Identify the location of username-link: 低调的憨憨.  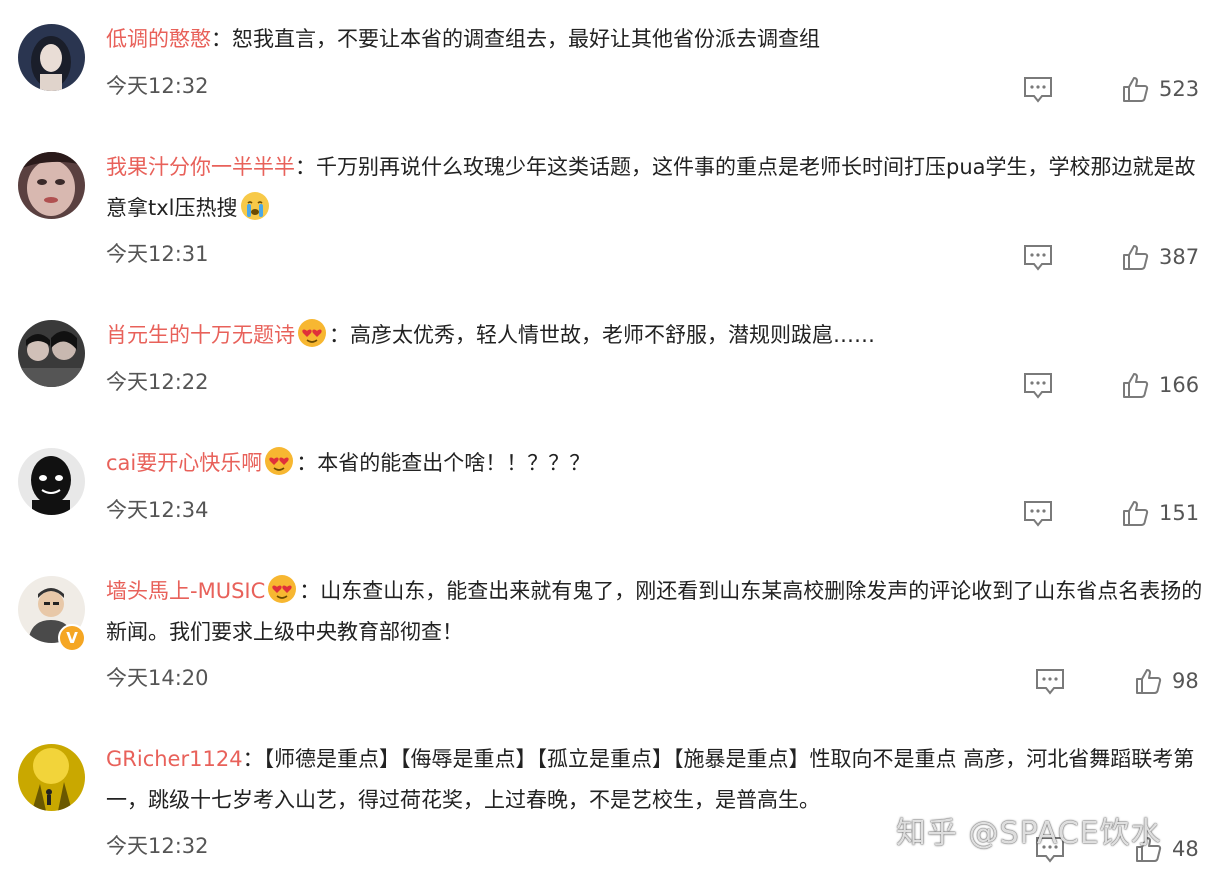
(158, 39).